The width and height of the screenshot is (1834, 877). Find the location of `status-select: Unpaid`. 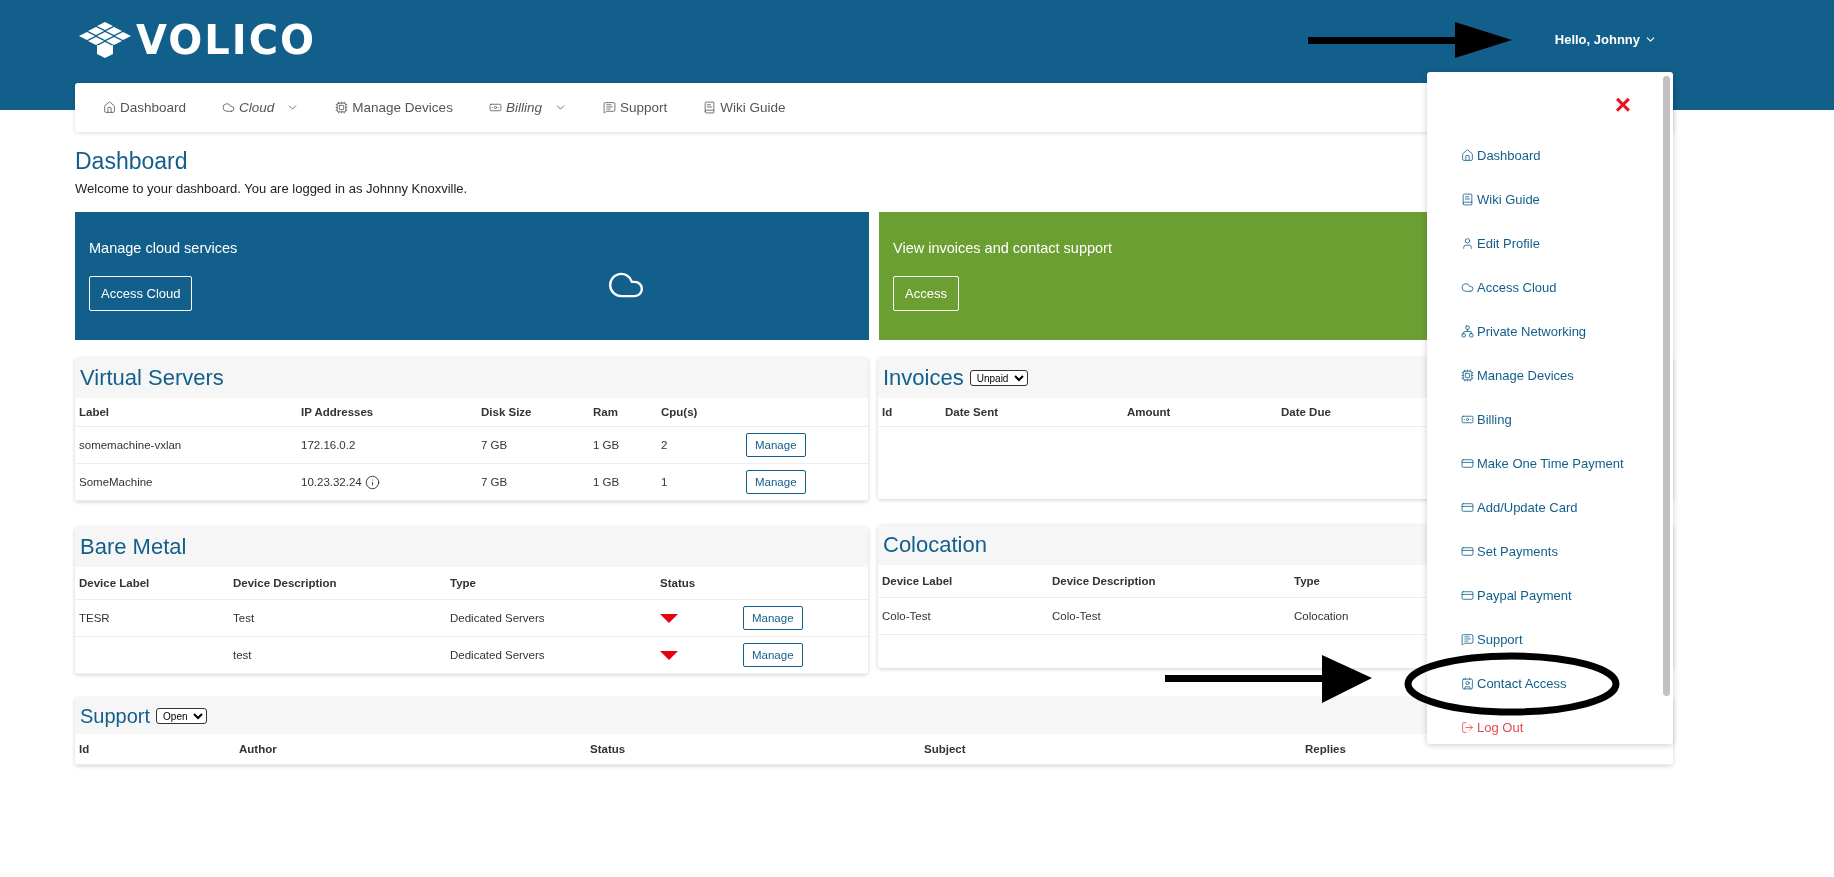

status-select: Unpaid is located at coordinates (998, 378).